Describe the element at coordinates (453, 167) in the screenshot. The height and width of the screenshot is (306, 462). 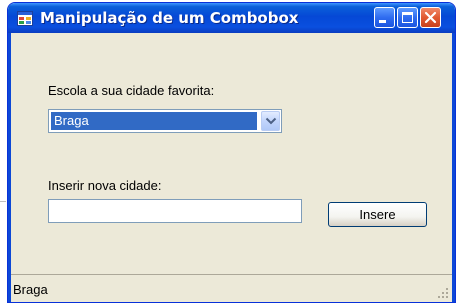
I see `window-frame-right` at that location.